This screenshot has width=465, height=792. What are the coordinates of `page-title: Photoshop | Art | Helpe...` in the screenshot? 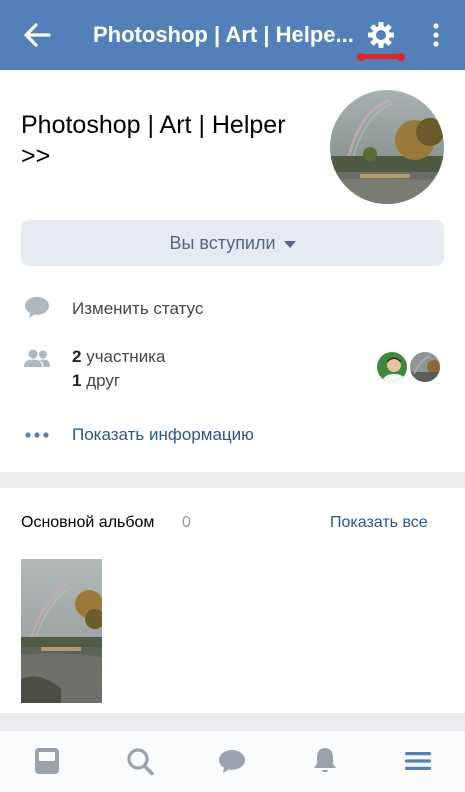 It's located at (223, 34).